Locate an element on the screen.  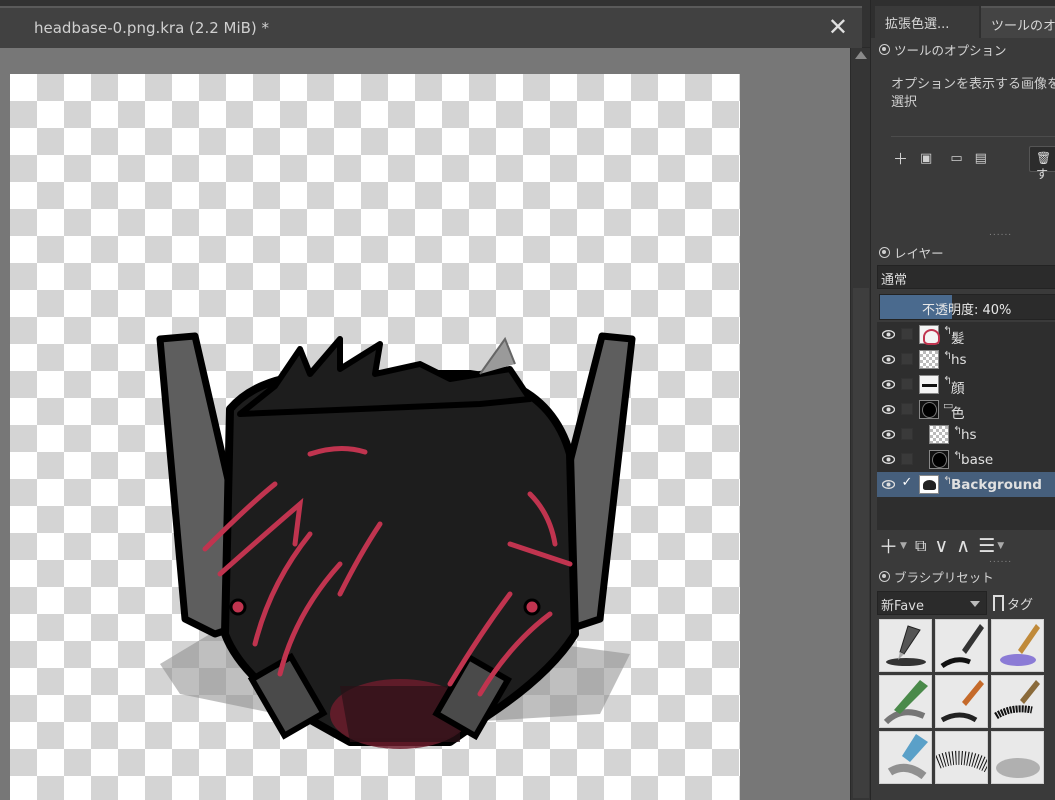
brush-preset-paint-brush is located at coordinates (961, 701).